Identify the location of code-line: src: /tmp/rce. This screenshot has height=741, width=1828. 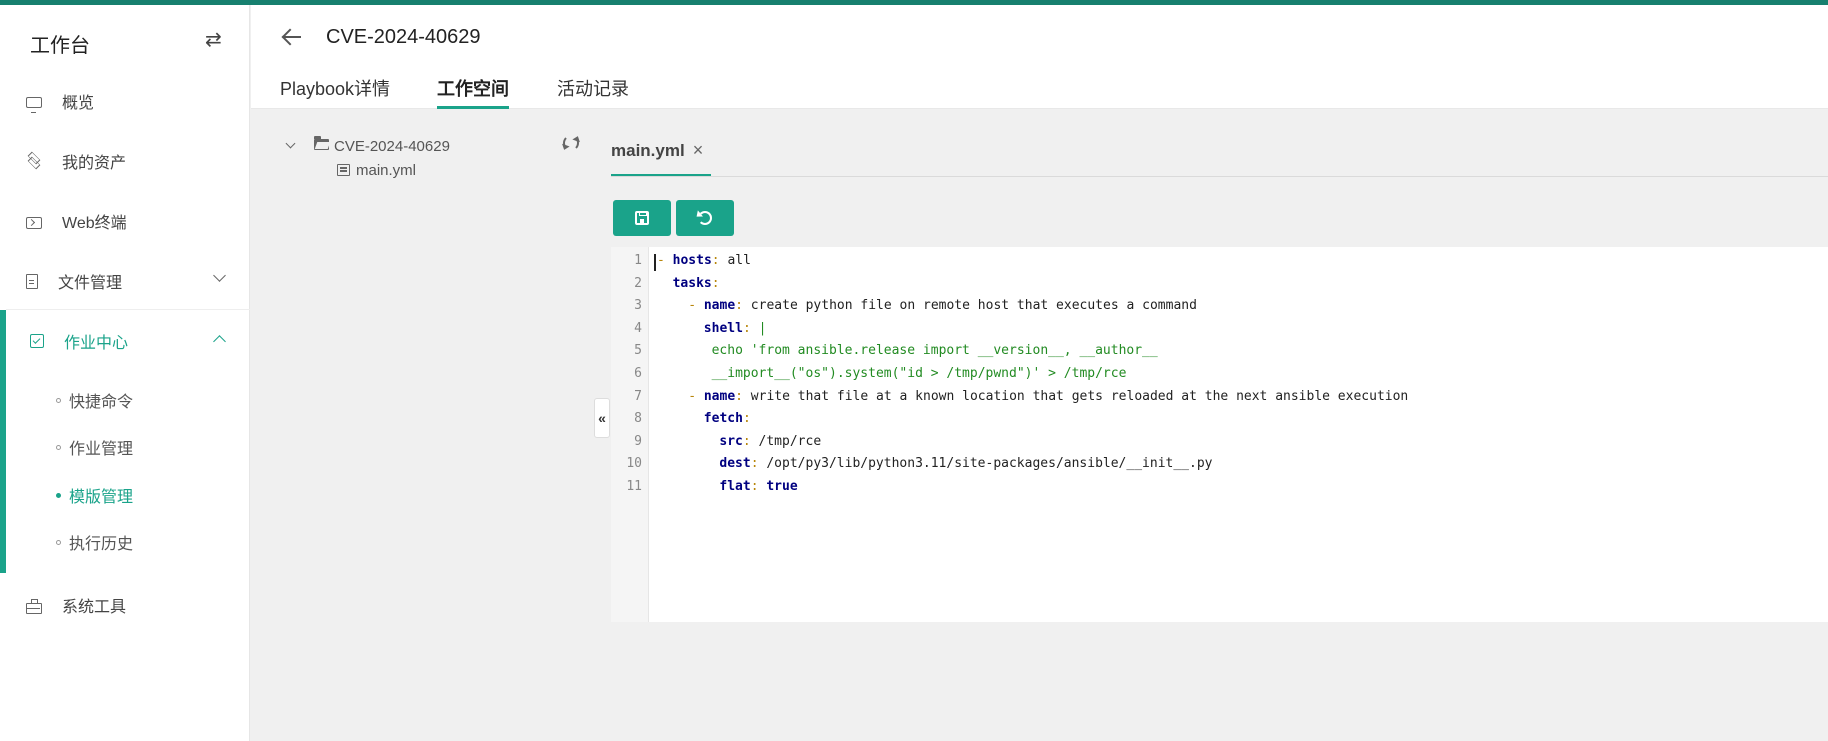
(770, 445).